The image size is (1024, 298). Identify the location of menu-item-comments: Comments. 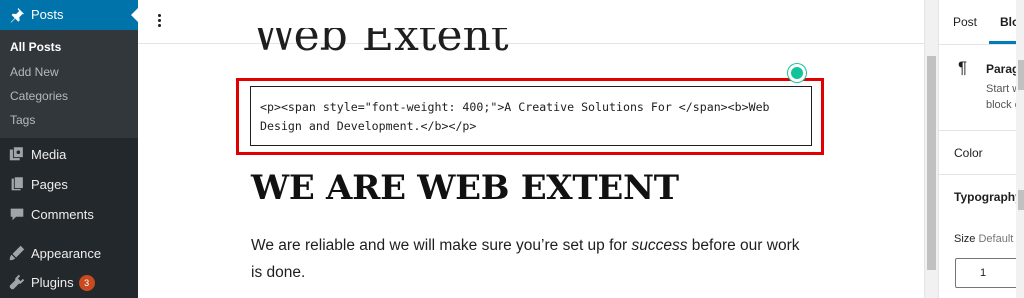
(69, 214).